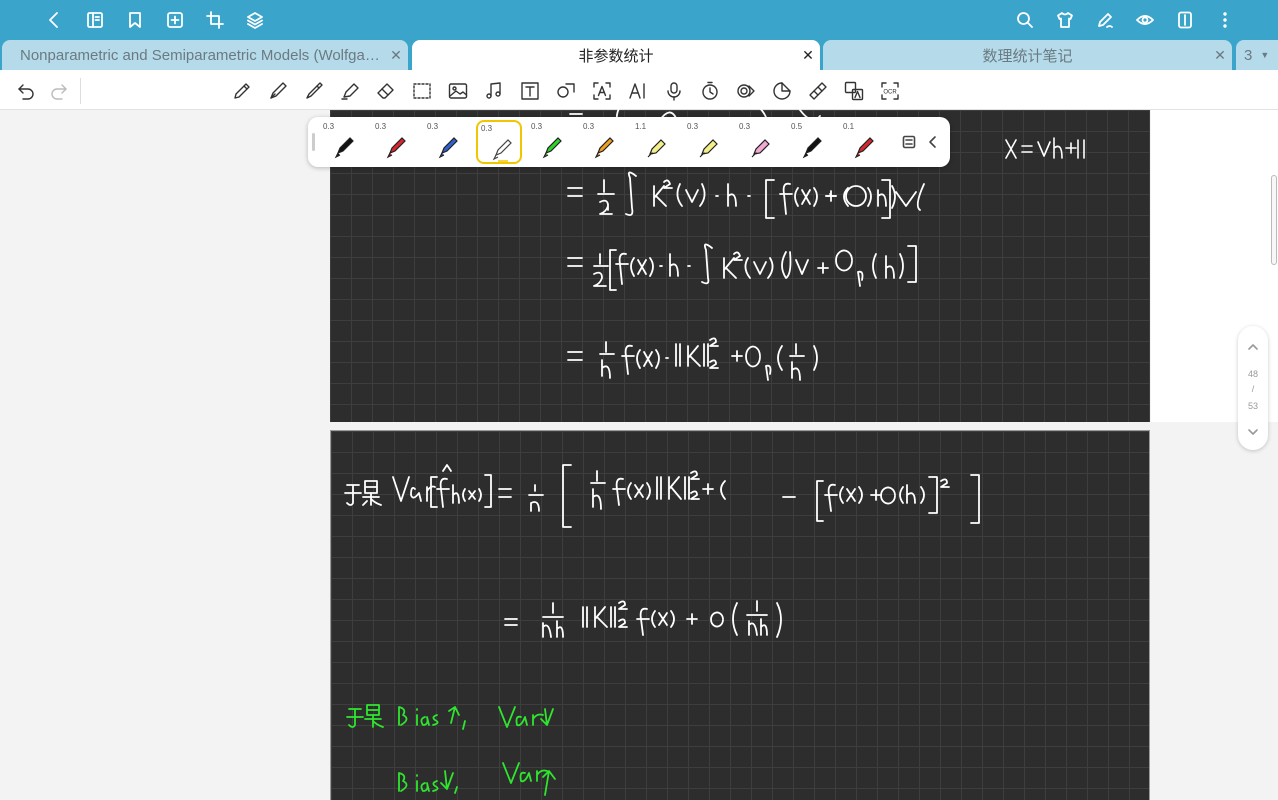 The width and height of the screenshot is (1278, 800). Describe the element at coordinates (494, 91) in the screenshot. I see `insert-audio-icon` at that location.